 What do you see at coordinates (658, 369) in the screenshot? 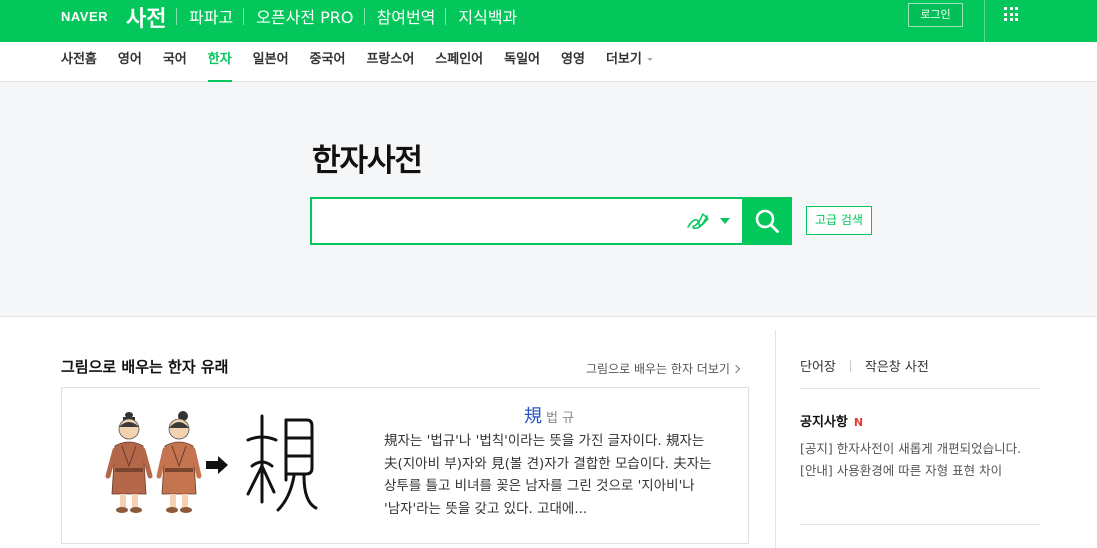
I see `learn-more-label: 그림으로 배우는 한자 더보기` at bounding box center [658, 369].